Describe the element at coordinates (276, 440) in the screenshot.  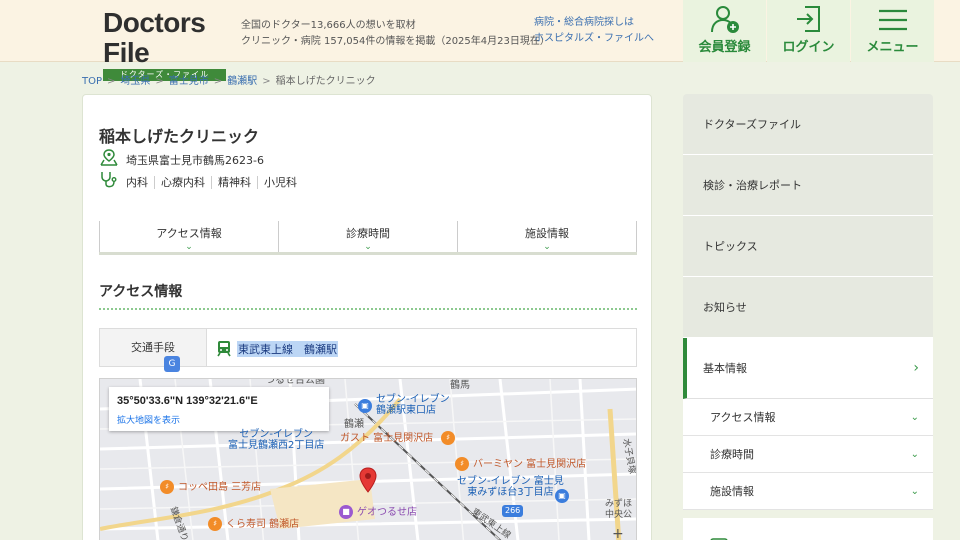
I see `map-label-seven-west: セブン-イレブン 富士見鶴瀬西2丁目店` at that location.